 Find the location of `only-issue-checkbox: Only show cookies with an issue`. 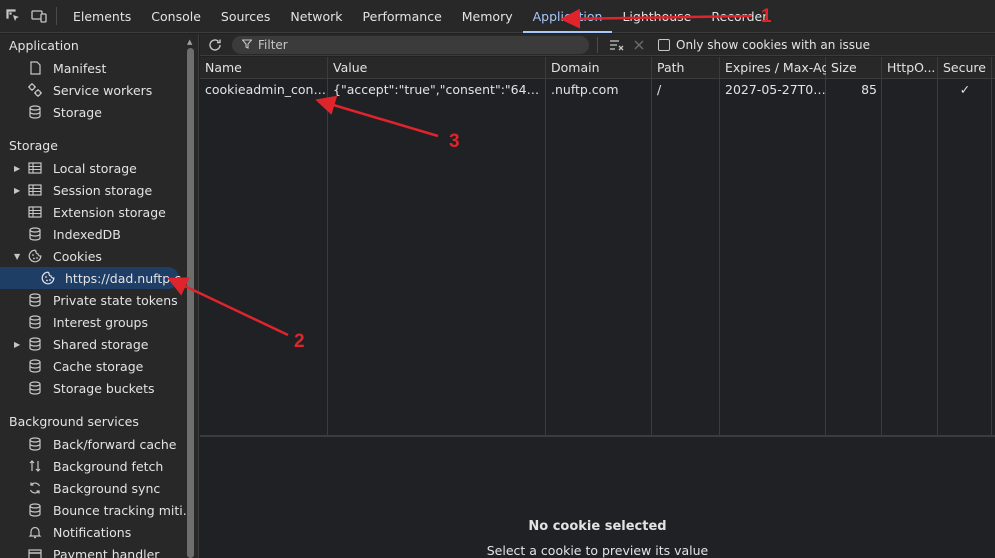

only-issue-checkbox: Only show cookies with an issue is located at coordinates (764, 45).